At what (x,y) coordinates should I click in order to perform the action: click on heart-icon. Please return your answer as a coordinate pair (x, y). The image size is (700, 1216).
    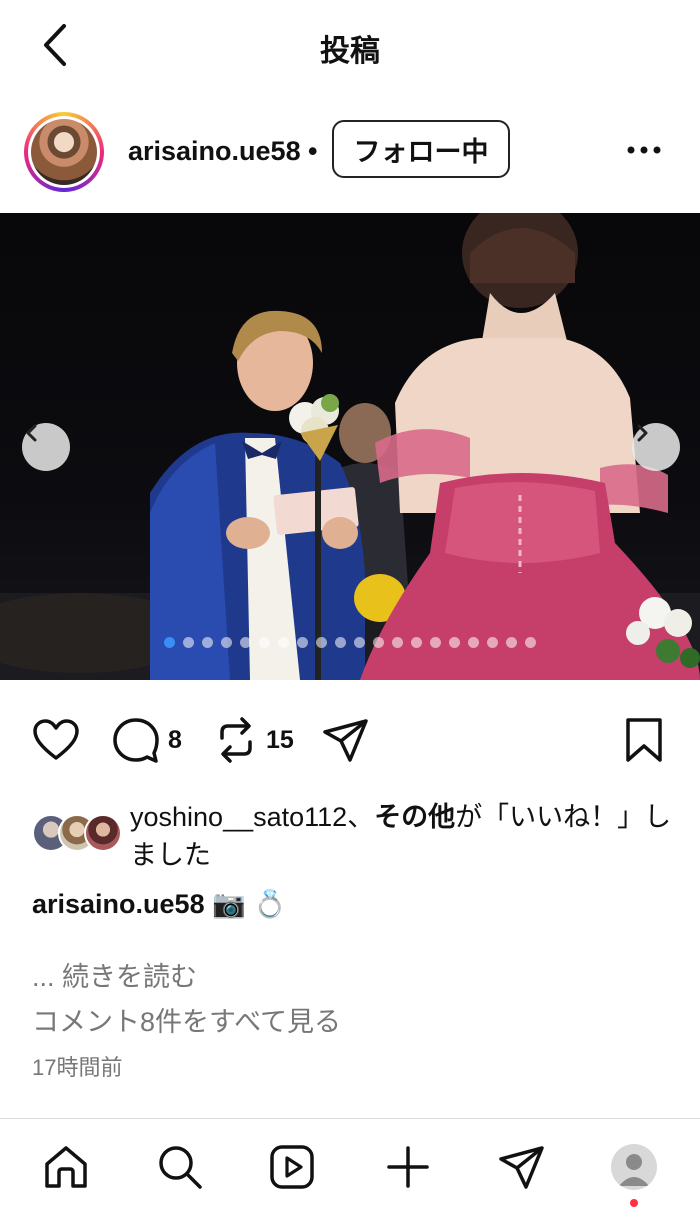
    Looking at the image, I should click on (56, 739).